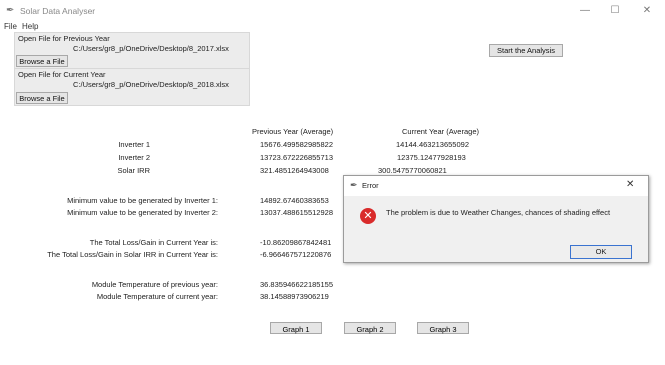 Image resolution: width=665 pixels, height=365 pixels. Describe the element at coordinates (153, 242) in the screenshot. I see `loss-gain-label: The Total Loss/Gain in Current Year is:` at that location.